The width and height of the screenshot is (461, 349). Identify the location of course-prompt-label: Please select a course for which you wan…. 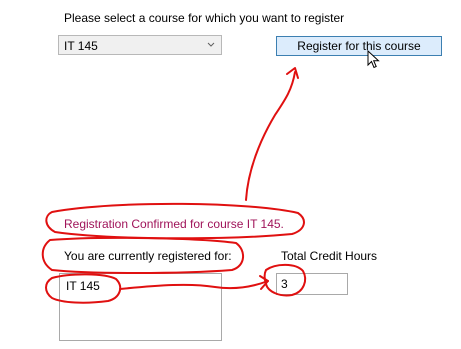
(204, 18).